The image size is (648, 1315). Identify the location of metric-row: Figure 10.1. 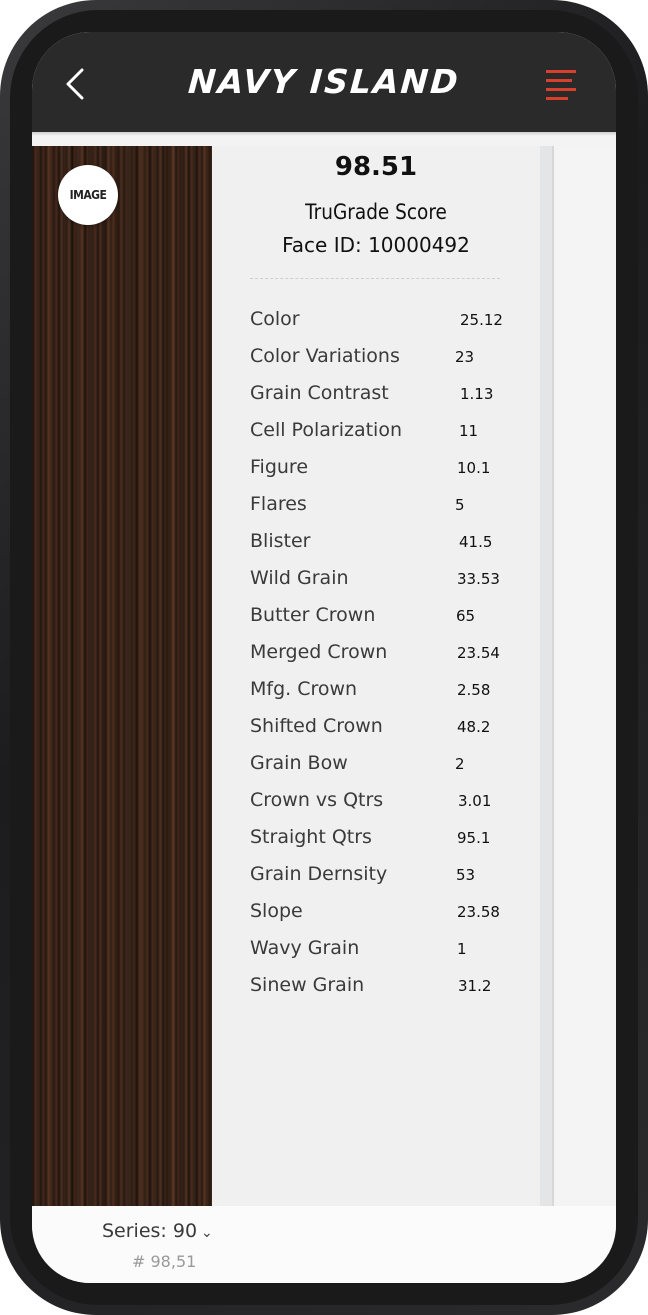
(385, 474).